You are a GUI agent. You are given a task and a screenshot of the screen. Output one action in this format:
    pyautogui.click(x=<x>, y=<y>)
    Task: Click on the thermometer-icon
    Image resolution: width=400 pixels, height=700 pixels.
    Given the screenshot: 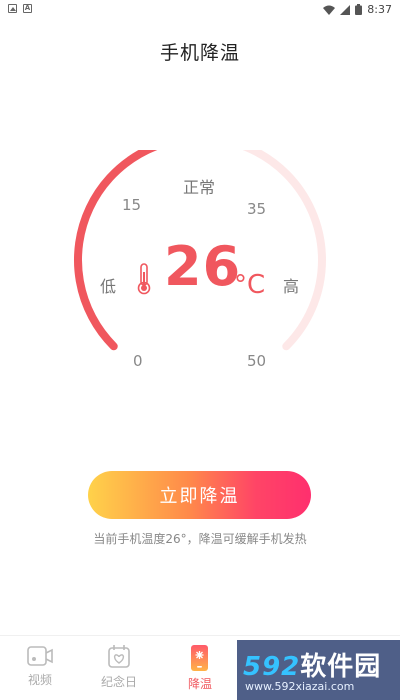 What is the action you would take?
    pyautogui.click(x=144, y=279)
    